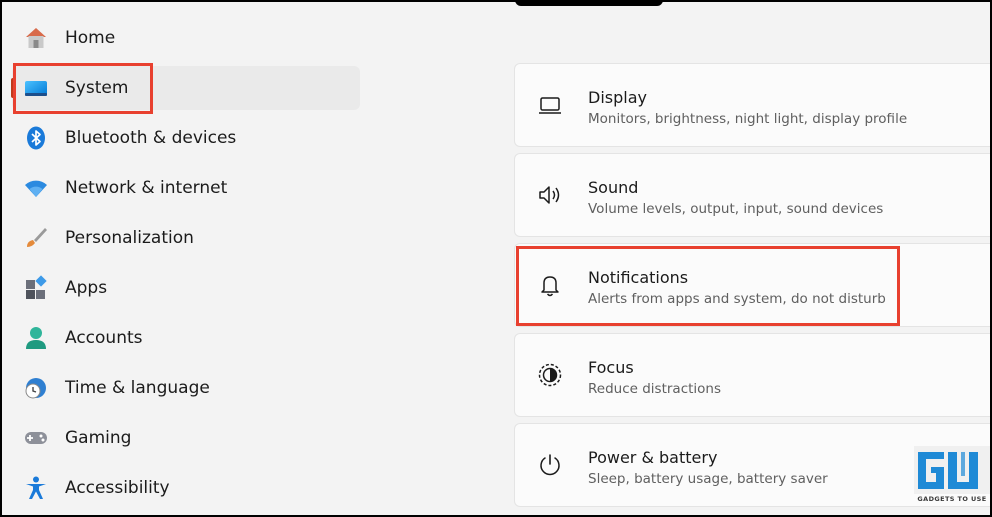 This screenshot has height=517, width=992. Describe the element at coordinates (146, 188) in the screenshot. I see `sidebar-item-label: Network & internet` at that location.